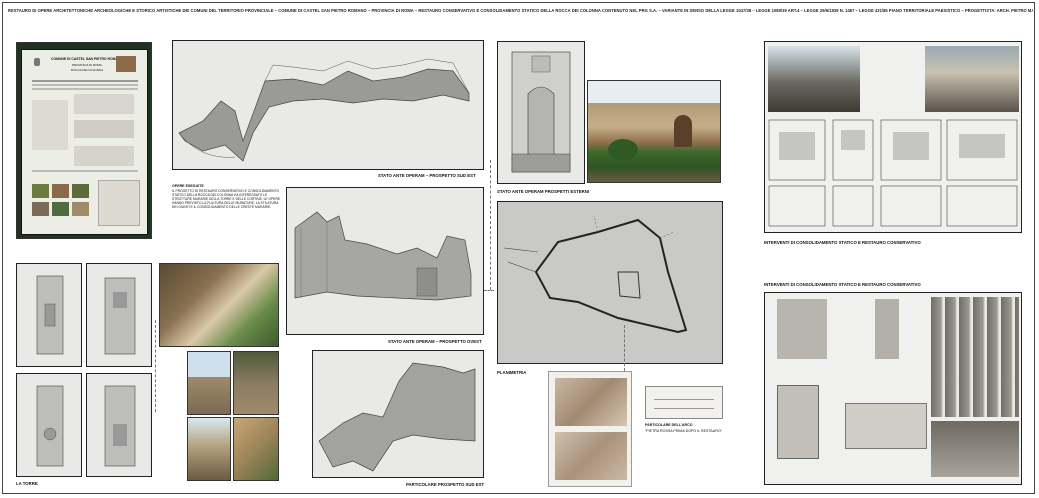 Image resolution: width=1039 pixels, height=498 pixels. Describe the element at coordinates (219, 305) in the screenshot. I see `interior-photo` at that location.